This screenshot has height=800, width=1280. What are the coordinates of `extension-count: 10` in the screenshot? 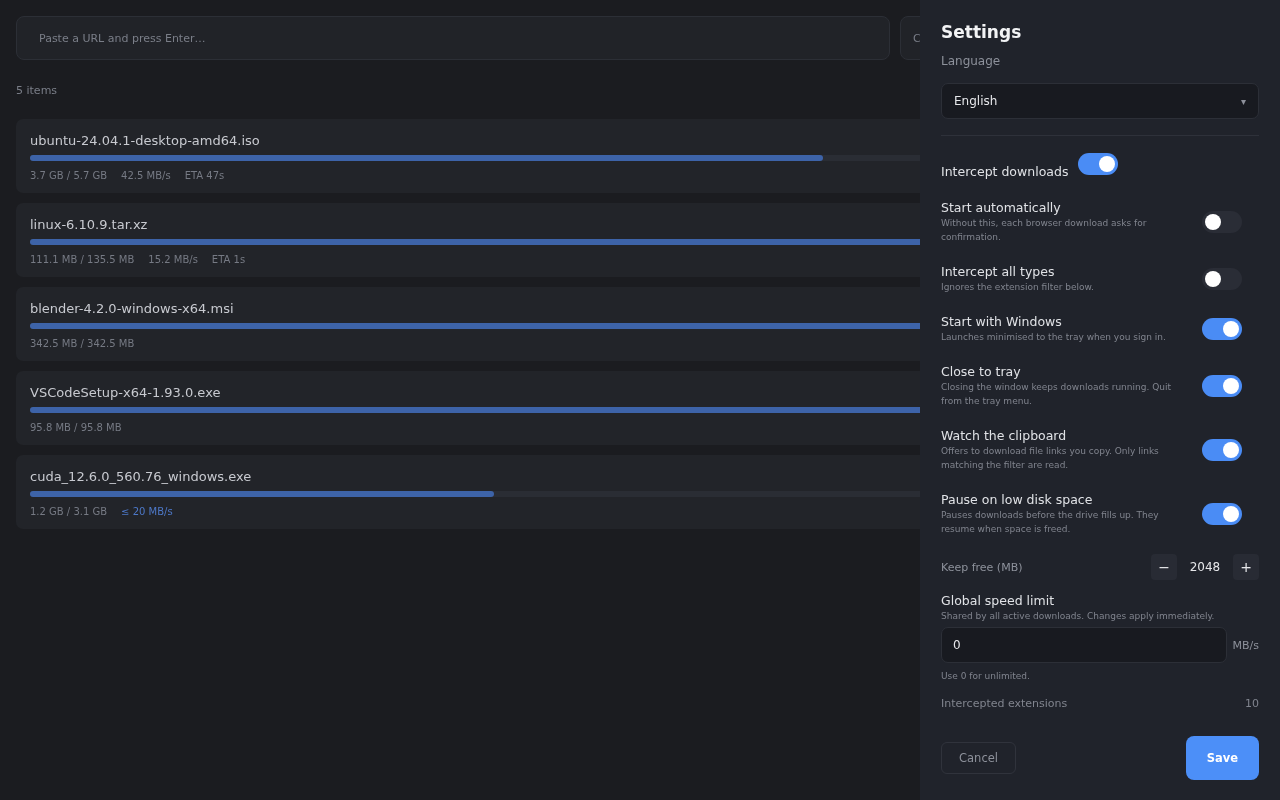 It's located at (1252, 703).